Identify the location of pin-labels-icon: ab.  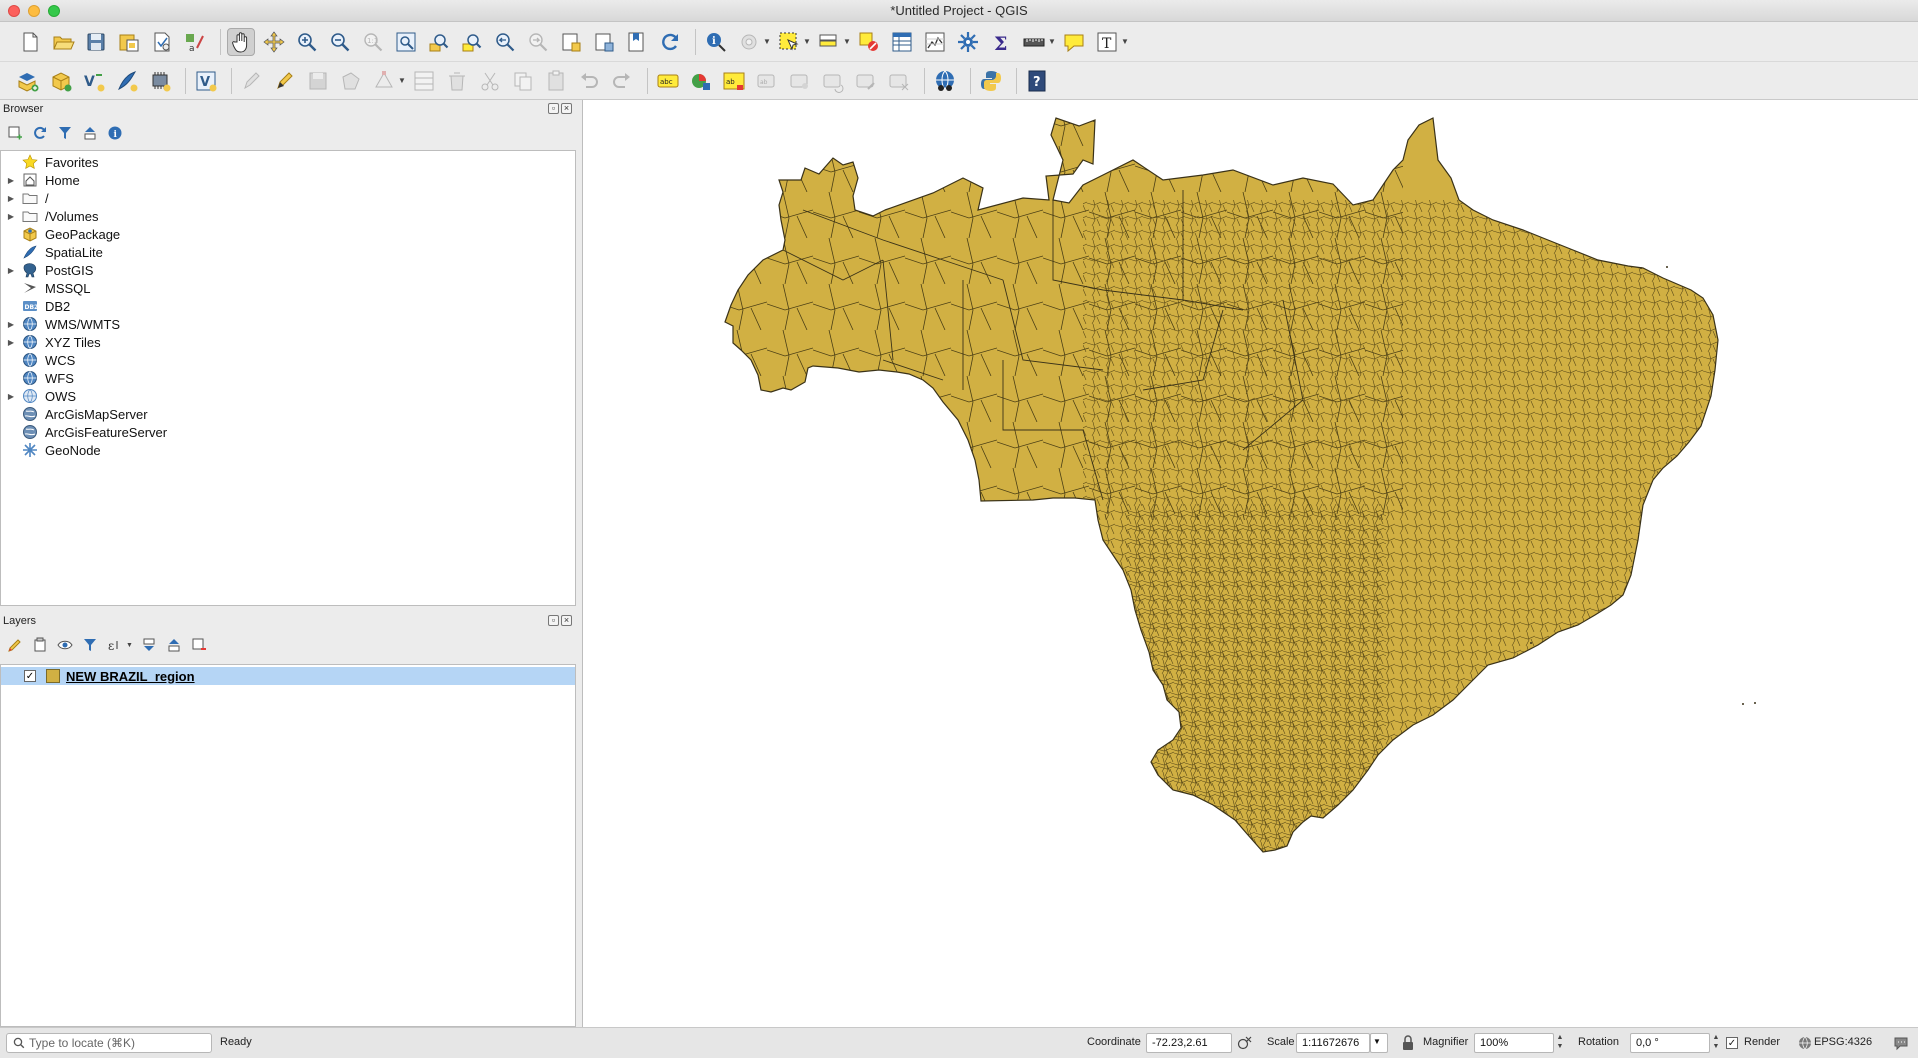
(734, 81).